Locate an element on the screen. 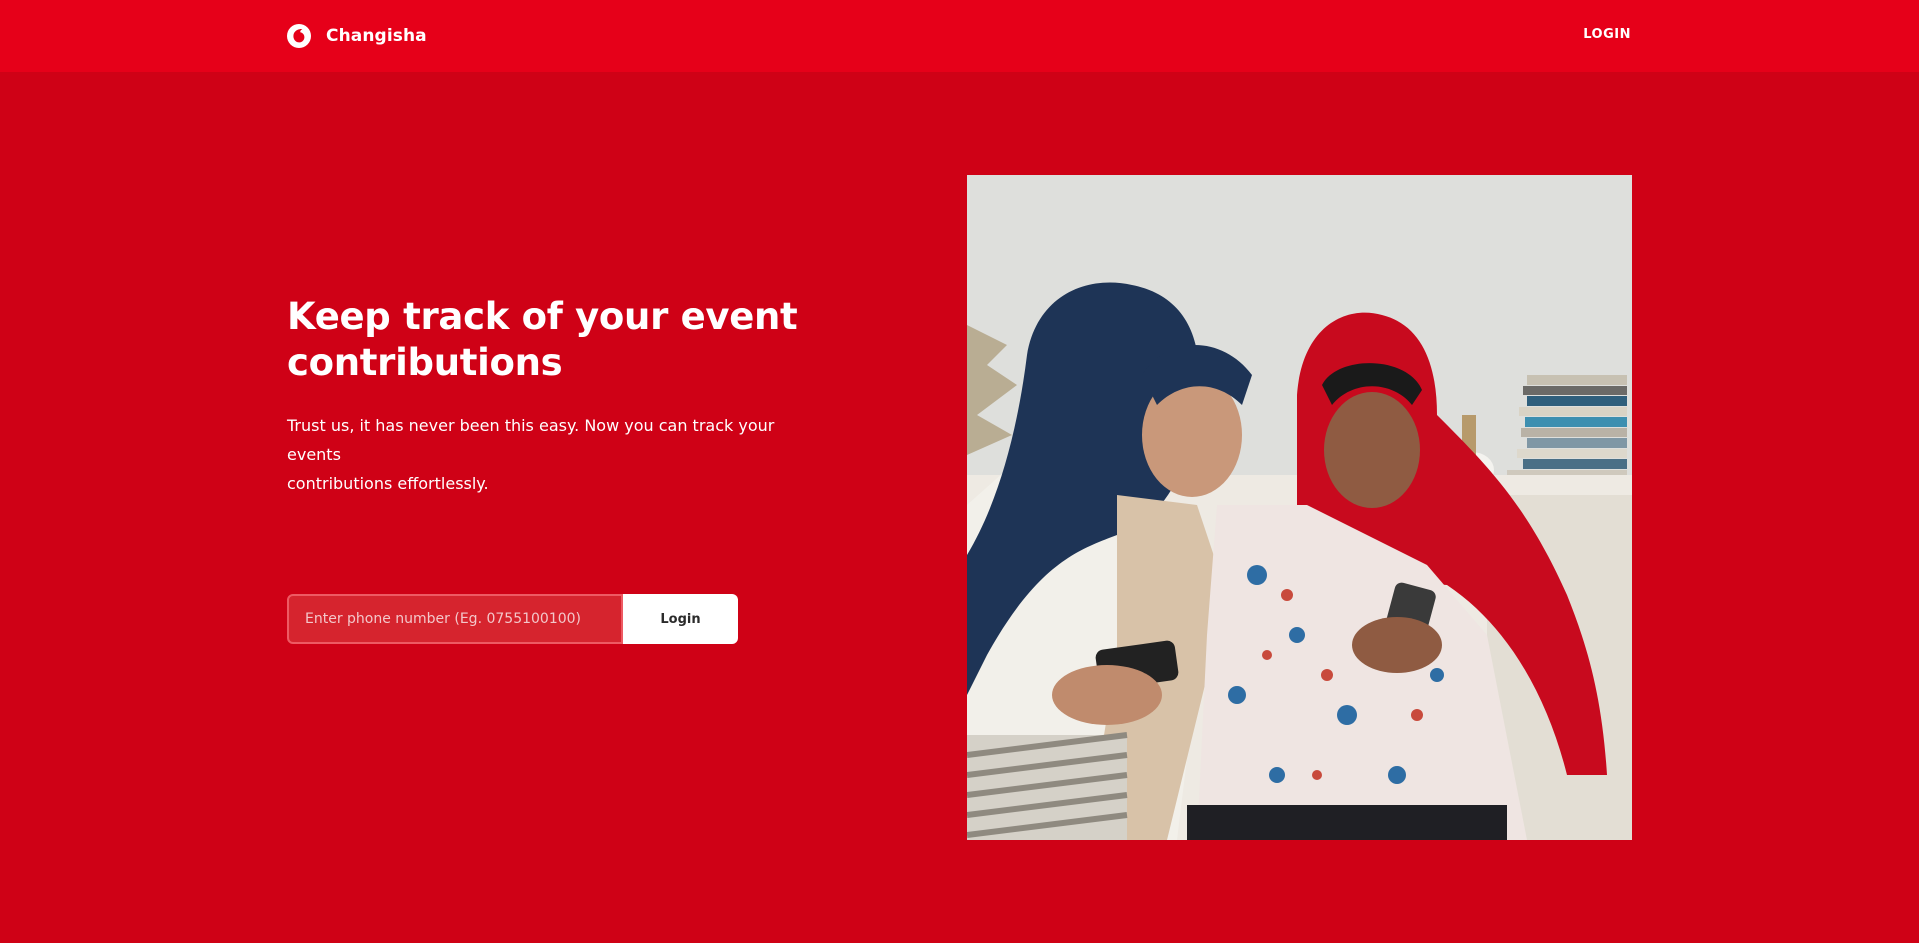 The height and width of the screenshot is (943, 1919). brand-name: Changisha is located at coordinates (376, 36).